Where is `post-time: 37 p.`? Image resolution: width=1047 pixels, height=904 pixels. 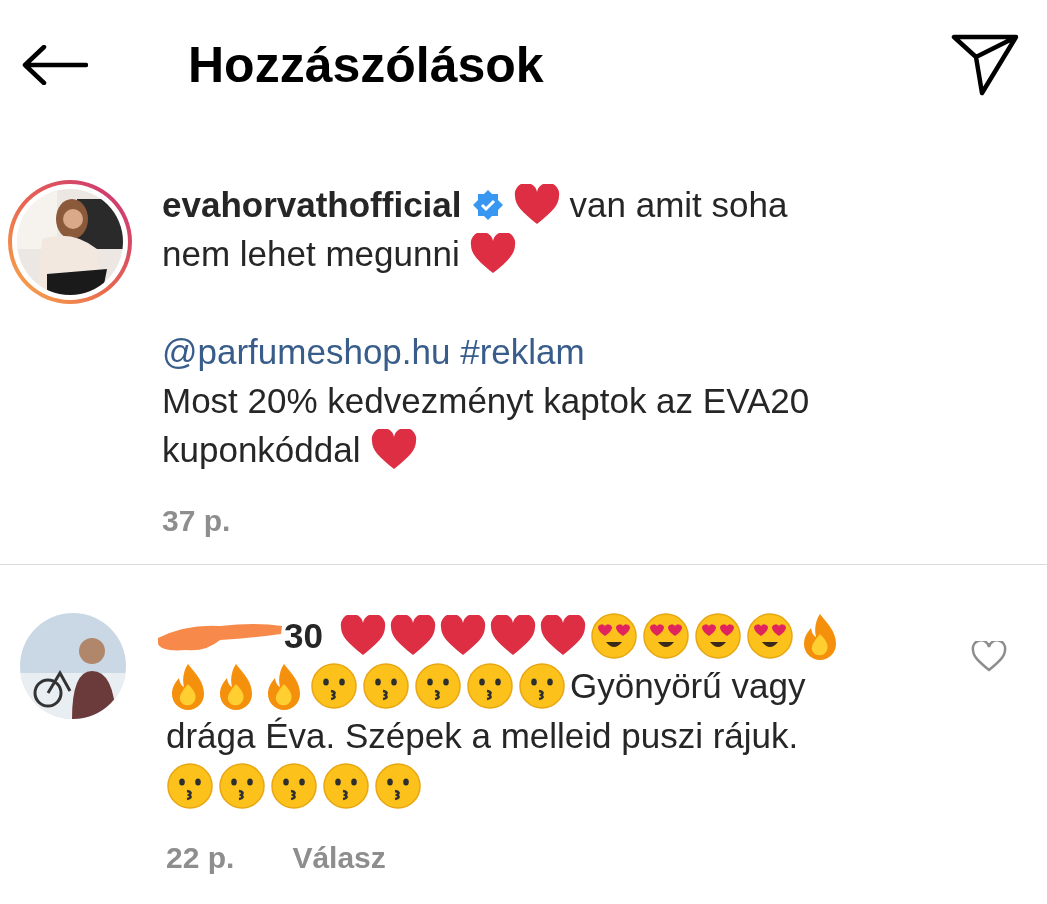 post-time: 37 p. is located at coordinates (196, 521).